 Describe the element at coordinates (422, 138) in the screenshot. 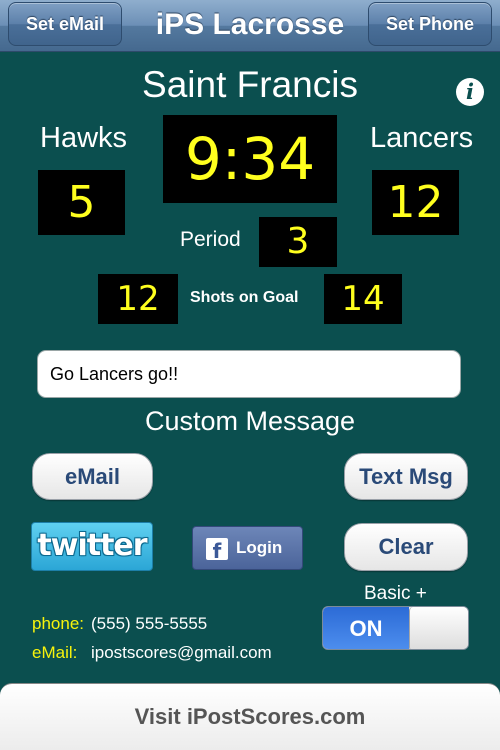

I see `away-team-name: Lancers` at that location.